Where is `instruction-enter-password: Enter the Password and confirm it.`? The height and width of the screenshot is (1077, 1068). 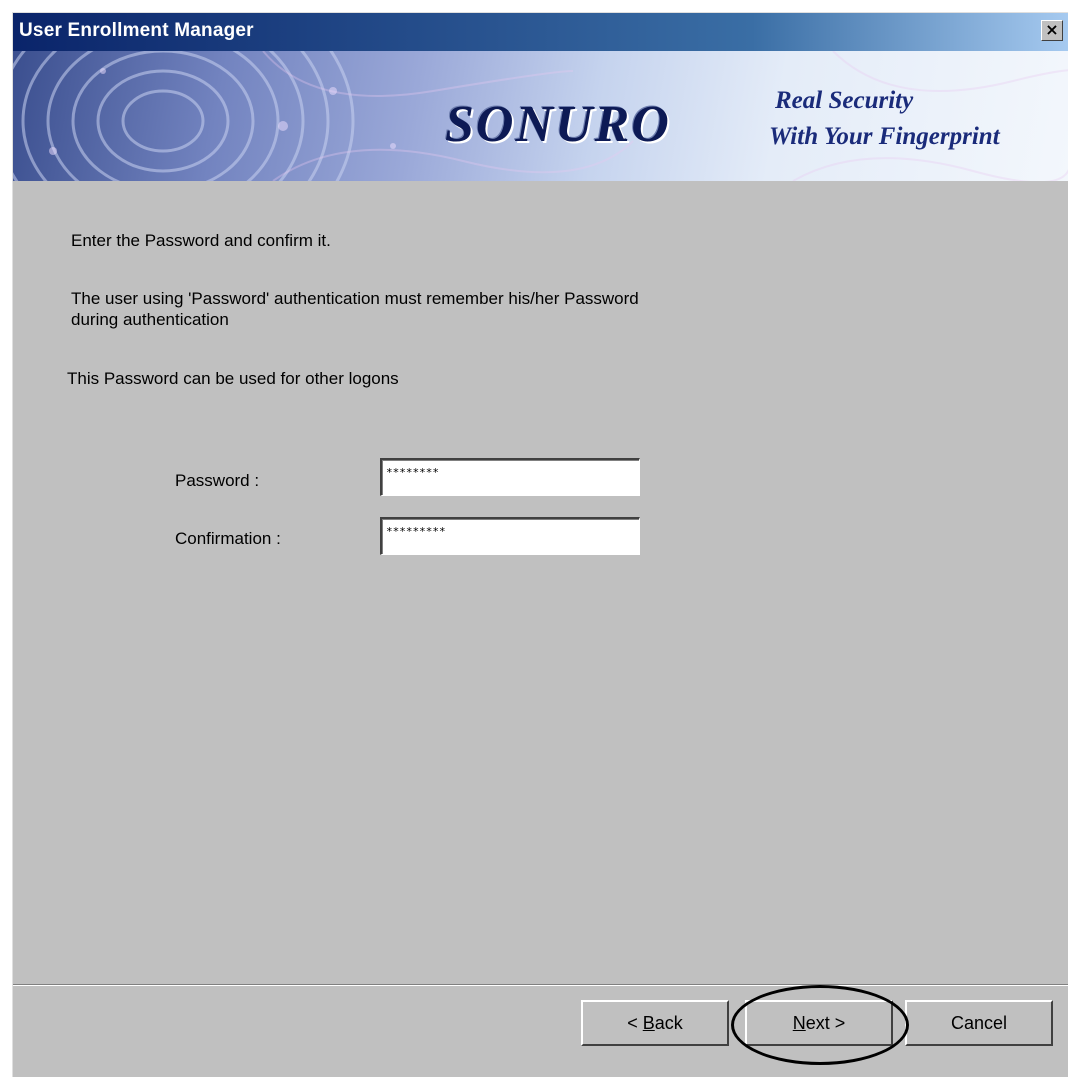
instruction-enter-password: Enter the Password and confirm it. is located at coordinates (201, 240).